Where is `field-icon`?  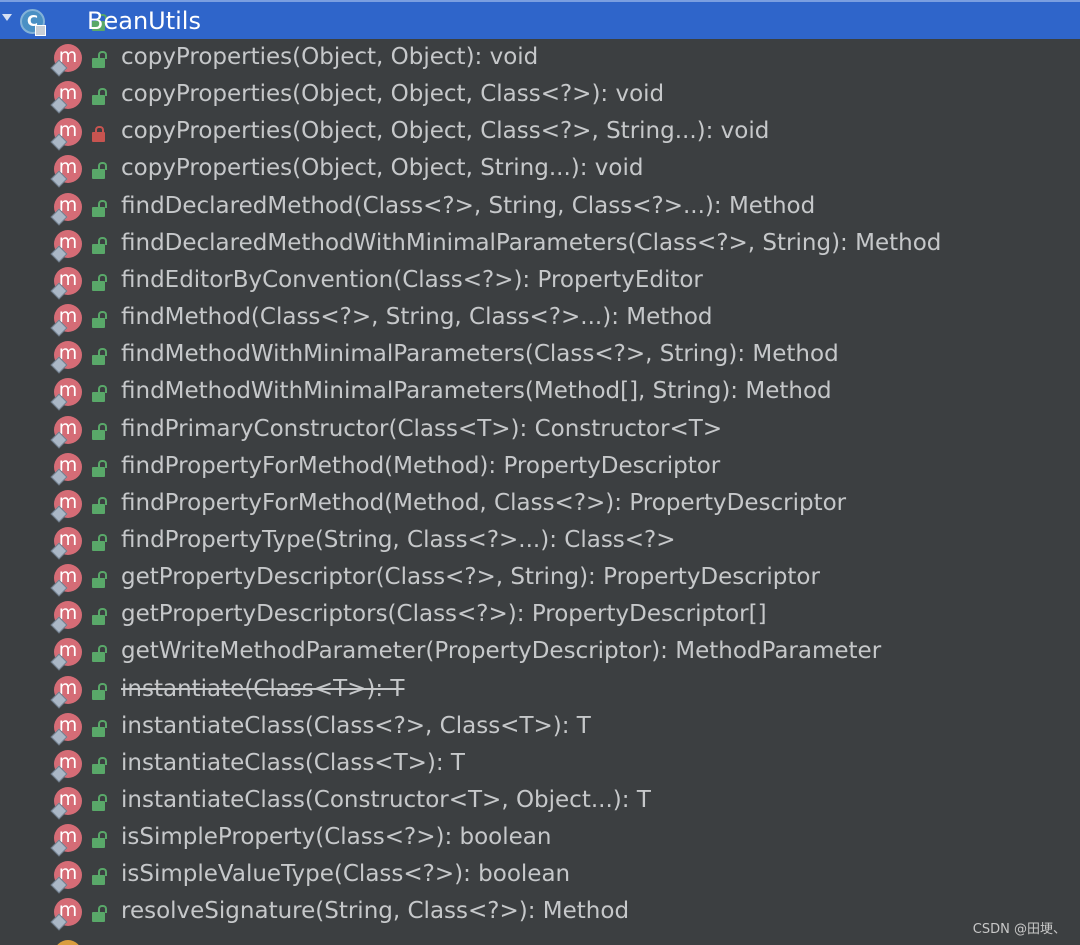
field-icon is located at coordinates (68, 942).